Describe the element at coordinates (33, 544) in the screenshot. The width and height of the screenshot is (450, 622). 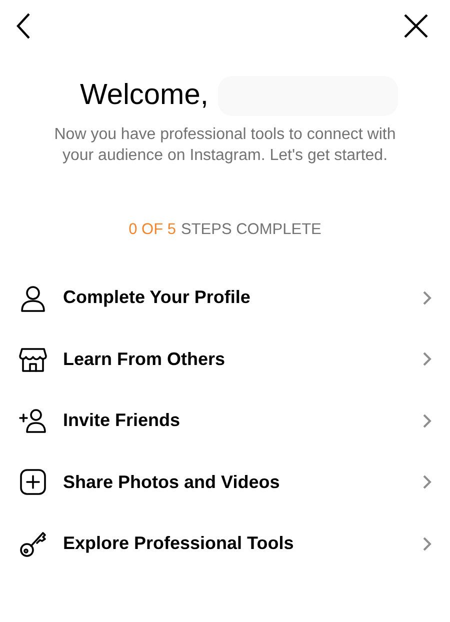
I see `key-icon` at that location.